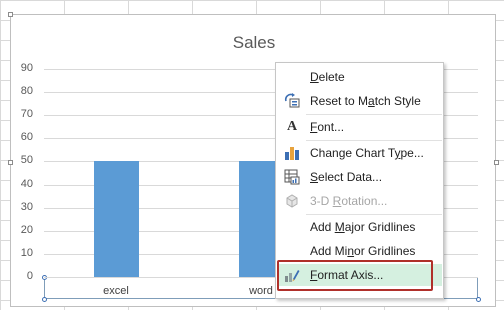  What do you see at coordinates (18, 276) in the screenshot?
I see `y-tick-label: 0` at bounding box center [18, 276].